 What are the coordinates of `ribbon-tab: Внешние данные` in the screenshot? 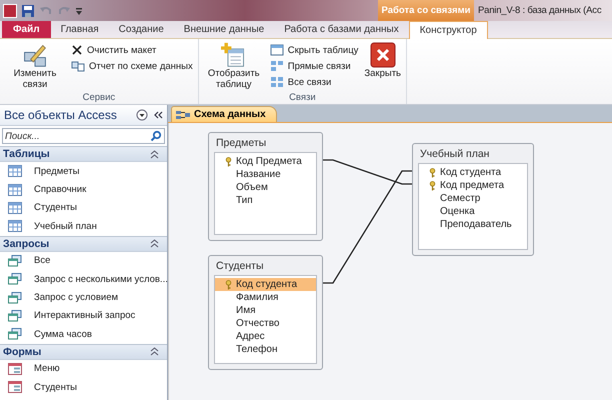 It's located at (224, 29).